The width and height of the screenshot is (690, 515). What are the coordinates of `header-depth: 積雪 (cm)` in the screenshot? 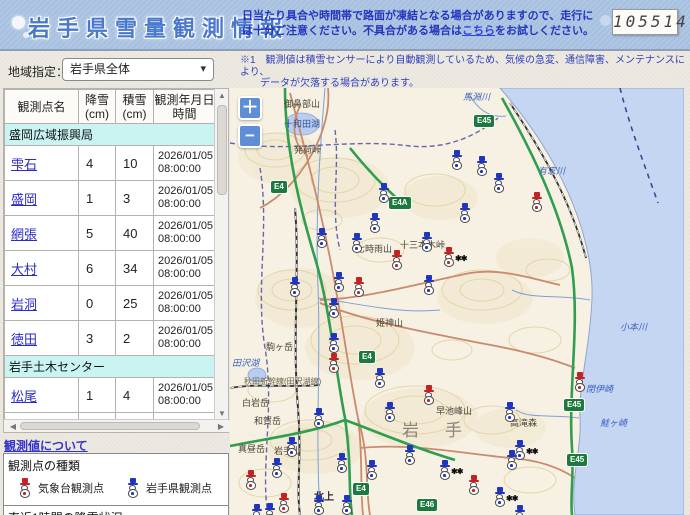 It's located at (134, 106).